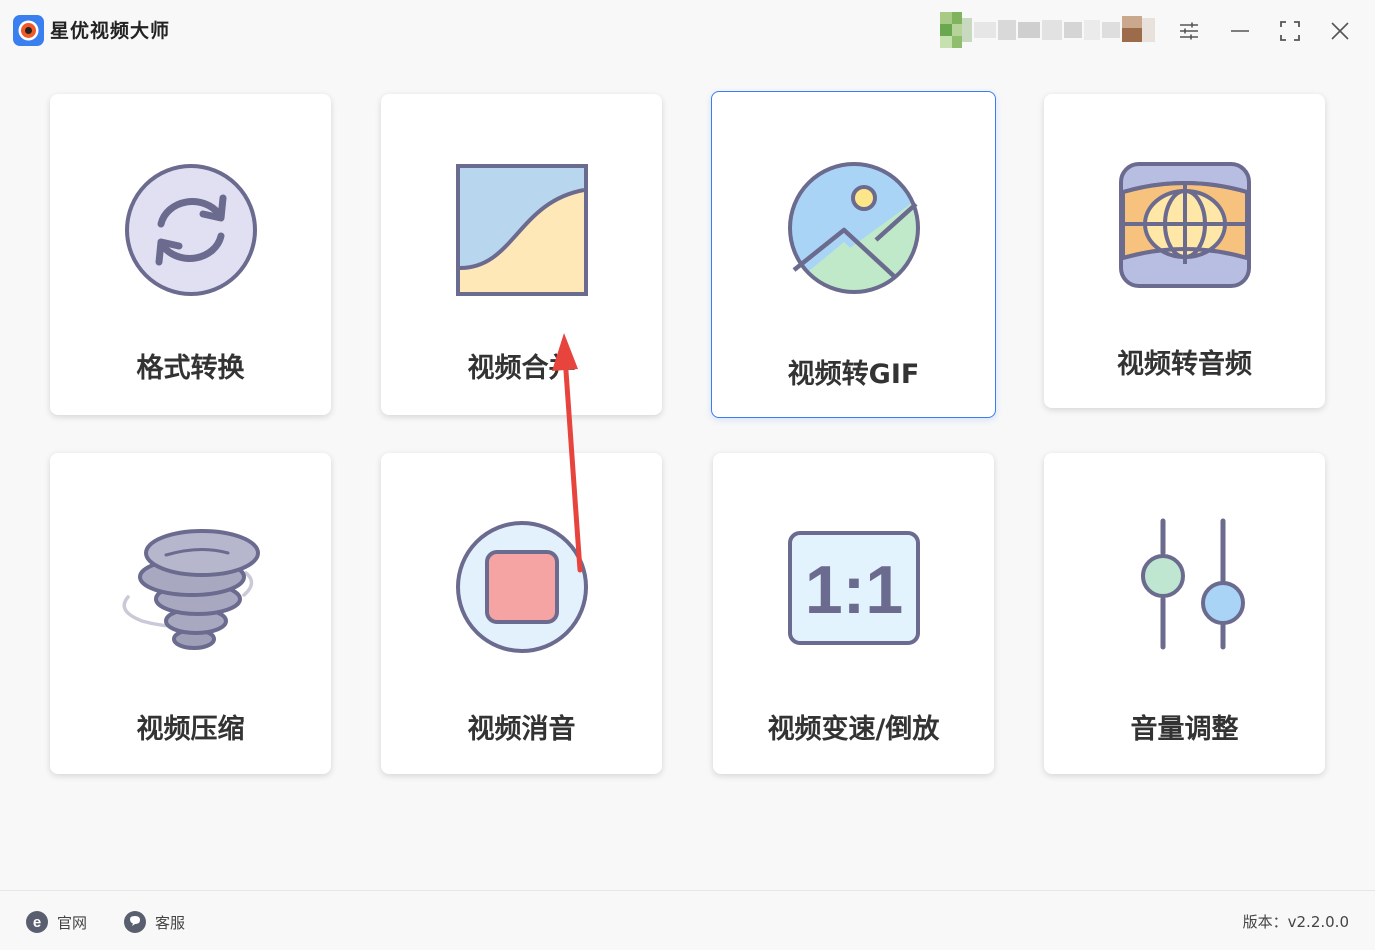 Image resolution: width=1375 pixels, height=950 pixels. Describe the element at coordinates (1192, 584) in the screenshot. I see `sliders-icon` at that location.